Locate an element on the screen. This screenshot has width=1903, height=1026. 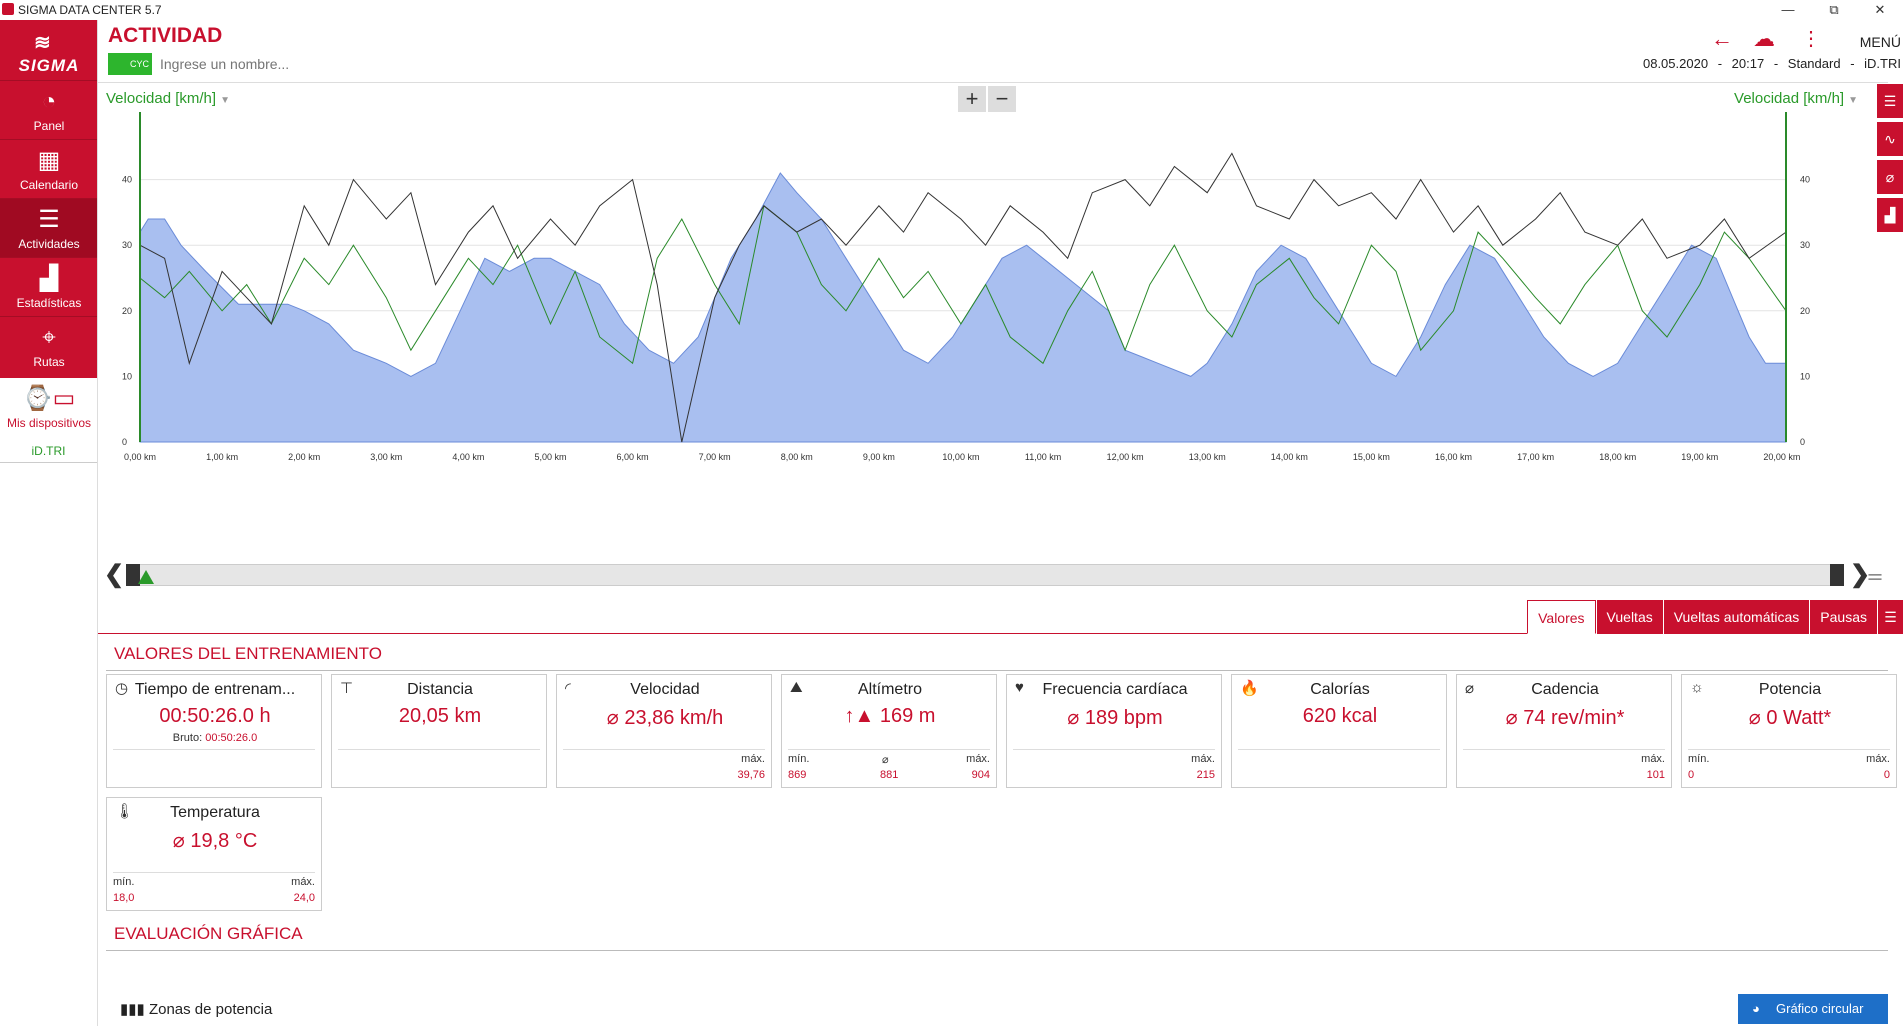
average-icon: ⌀ is located at coordinates (1890, 177).